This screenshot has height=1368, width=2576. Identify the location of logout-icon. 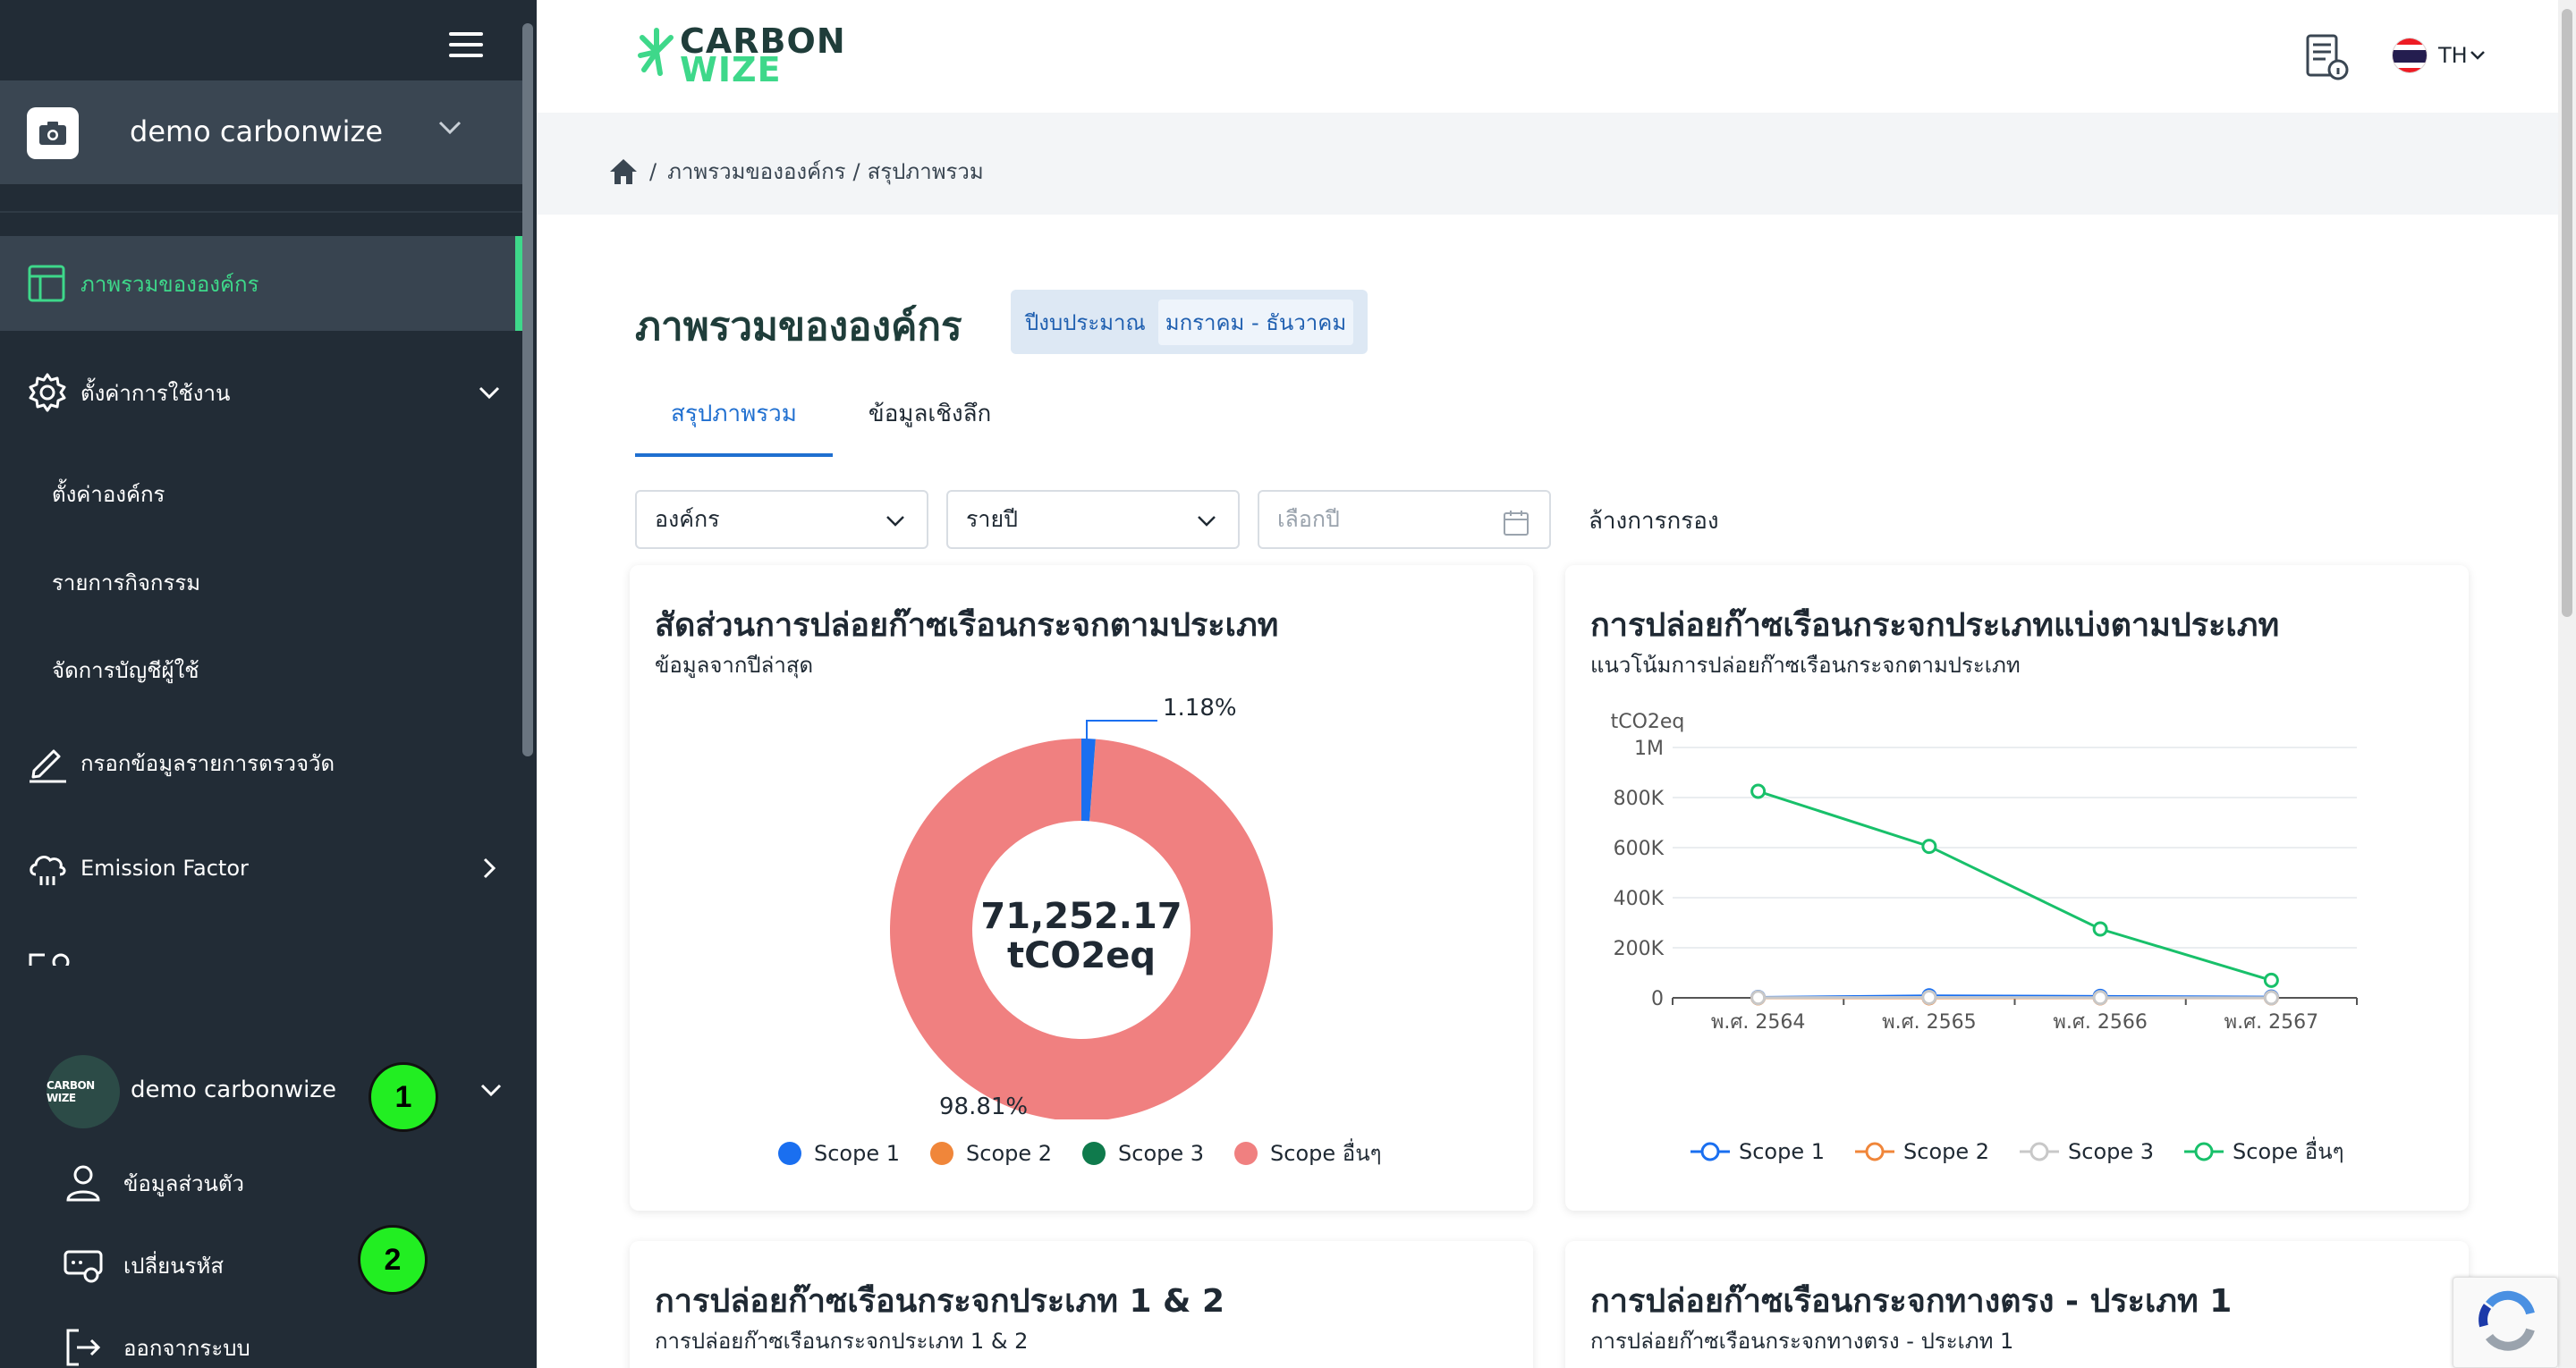
(83, 1348).